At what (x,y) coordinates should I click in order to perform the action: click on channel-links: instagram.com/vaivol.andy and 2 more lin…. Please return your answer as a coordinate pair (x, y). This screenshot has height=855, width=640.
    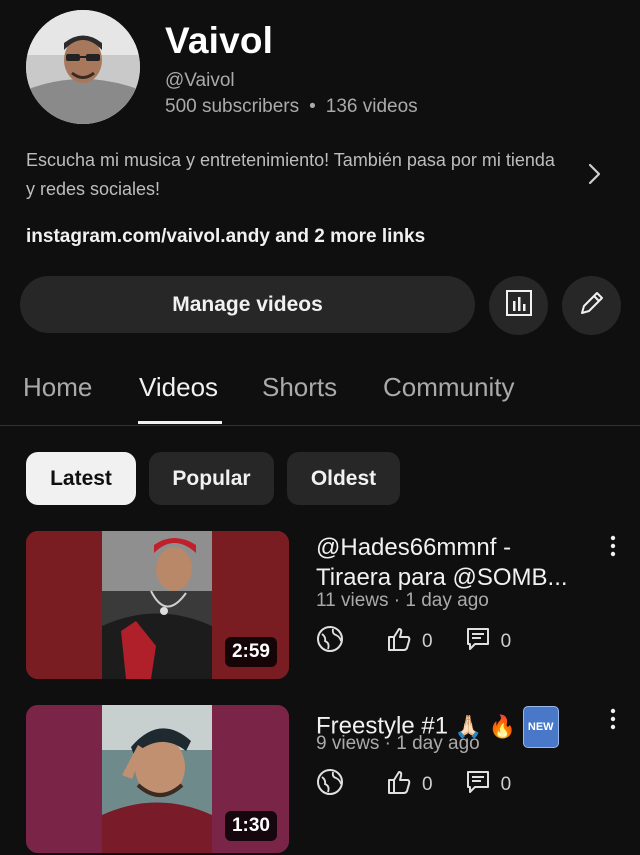
    Looking at the image, I should click on (225, 237).